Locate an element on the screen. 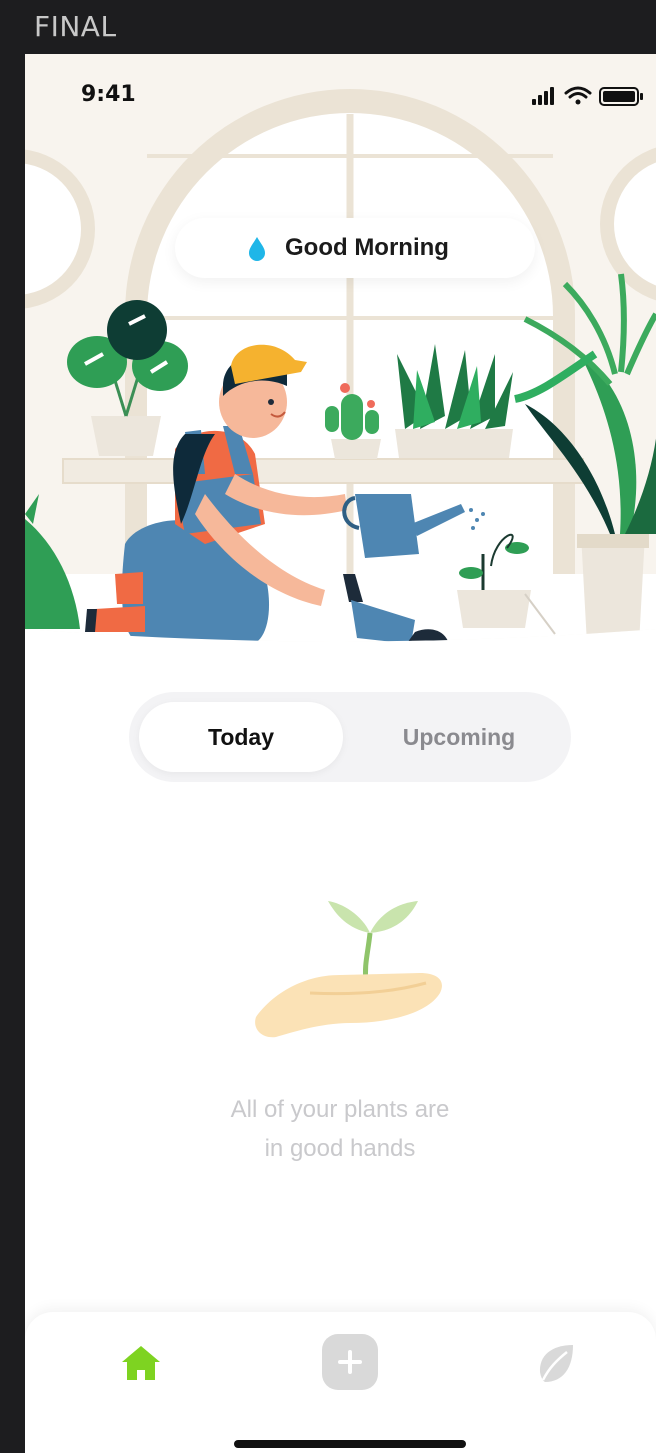 This screenshot has height=1453, width=656. plus-icon is located at coordinates (350, 1362).